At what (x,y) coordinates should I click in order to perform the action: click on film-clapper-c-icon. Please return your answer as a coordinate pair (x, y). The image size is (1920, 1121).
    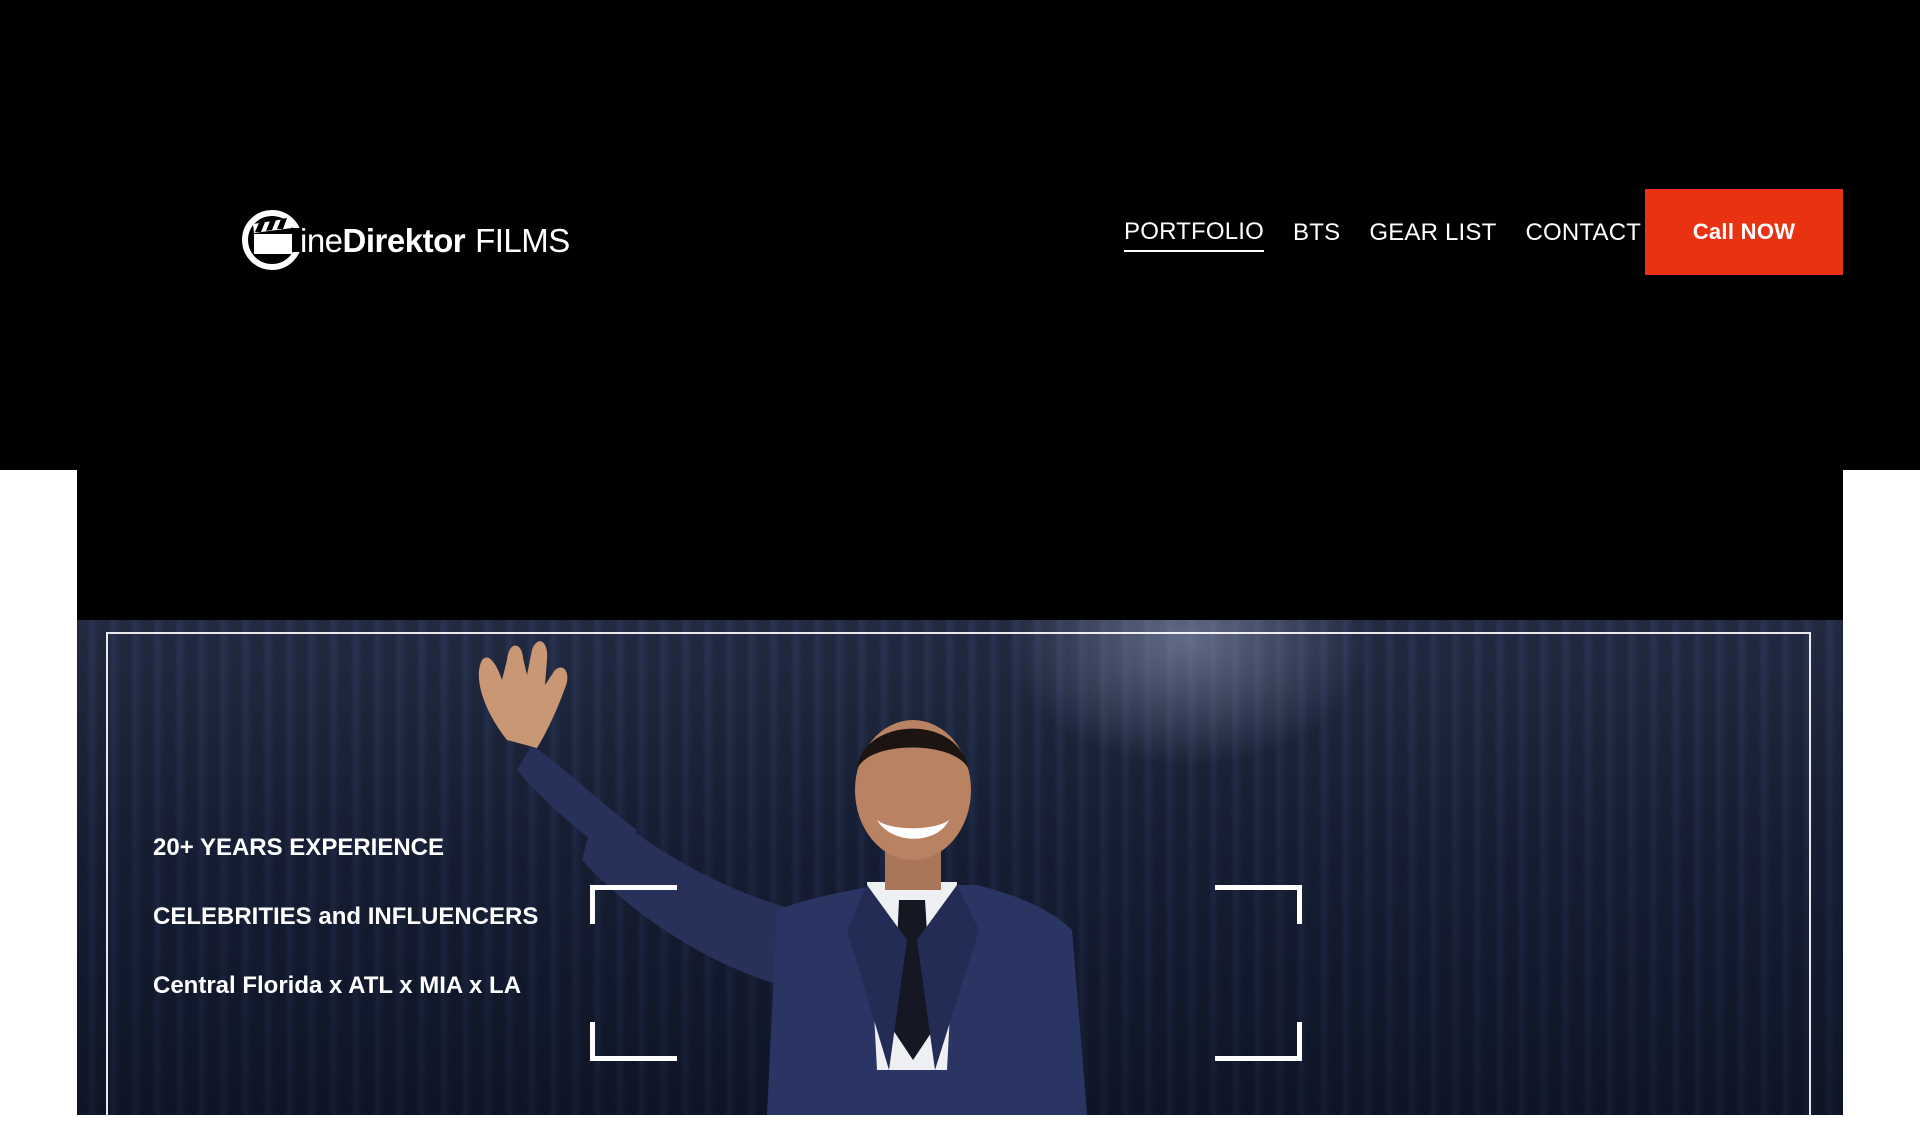
    Looking at the image, I should click on (272, 240).